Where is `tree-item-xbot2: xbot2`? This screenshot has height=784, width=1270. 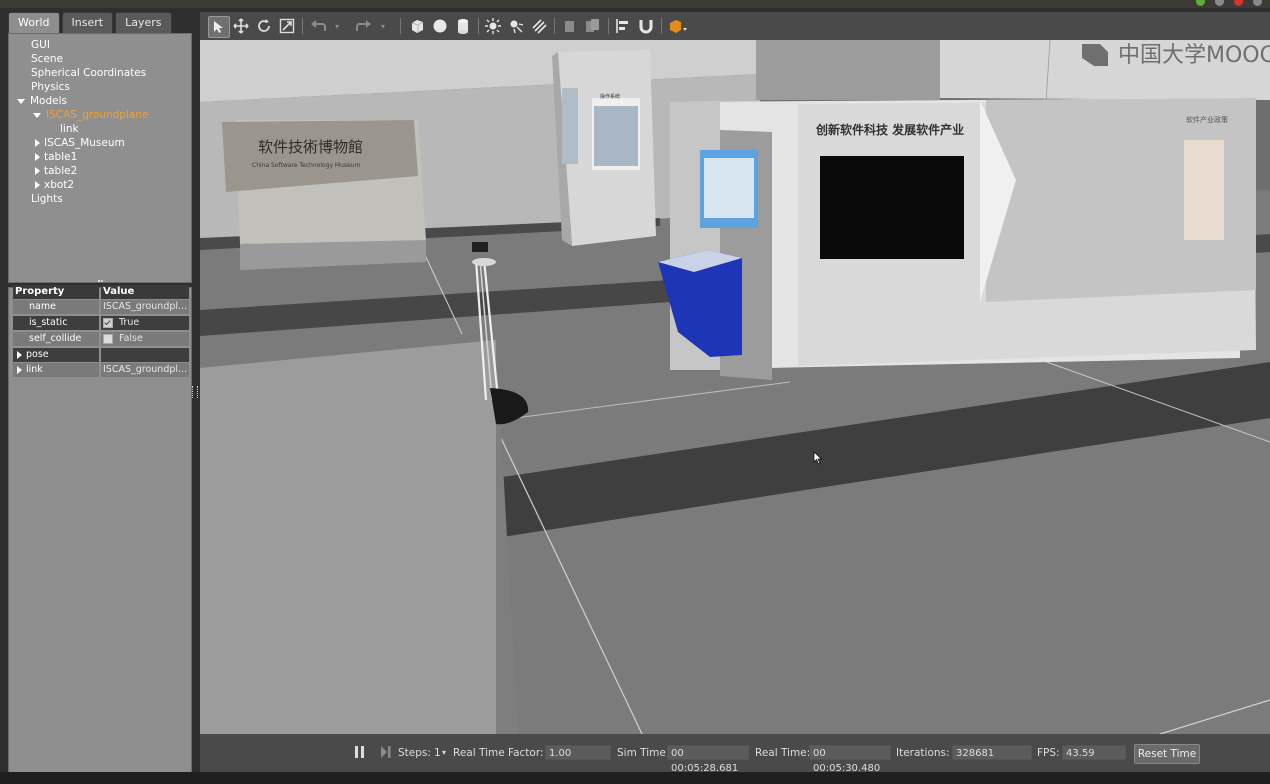 tree-item-xbot2: xbot2 is located at coordinates (54, 185).